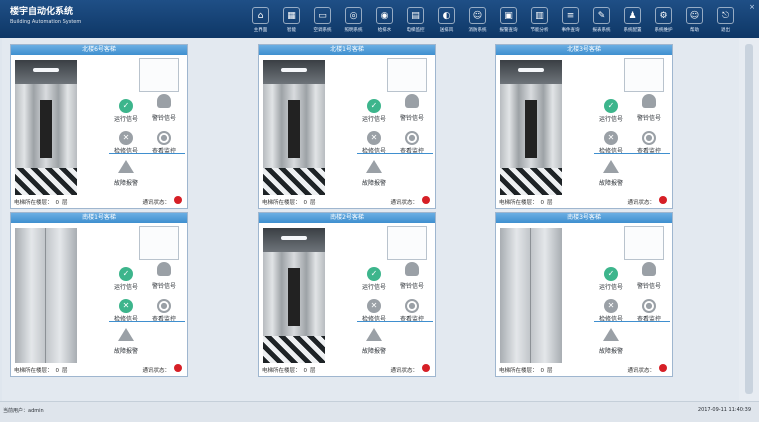  I want to click on comm-status-indicator, so click(178, 368).